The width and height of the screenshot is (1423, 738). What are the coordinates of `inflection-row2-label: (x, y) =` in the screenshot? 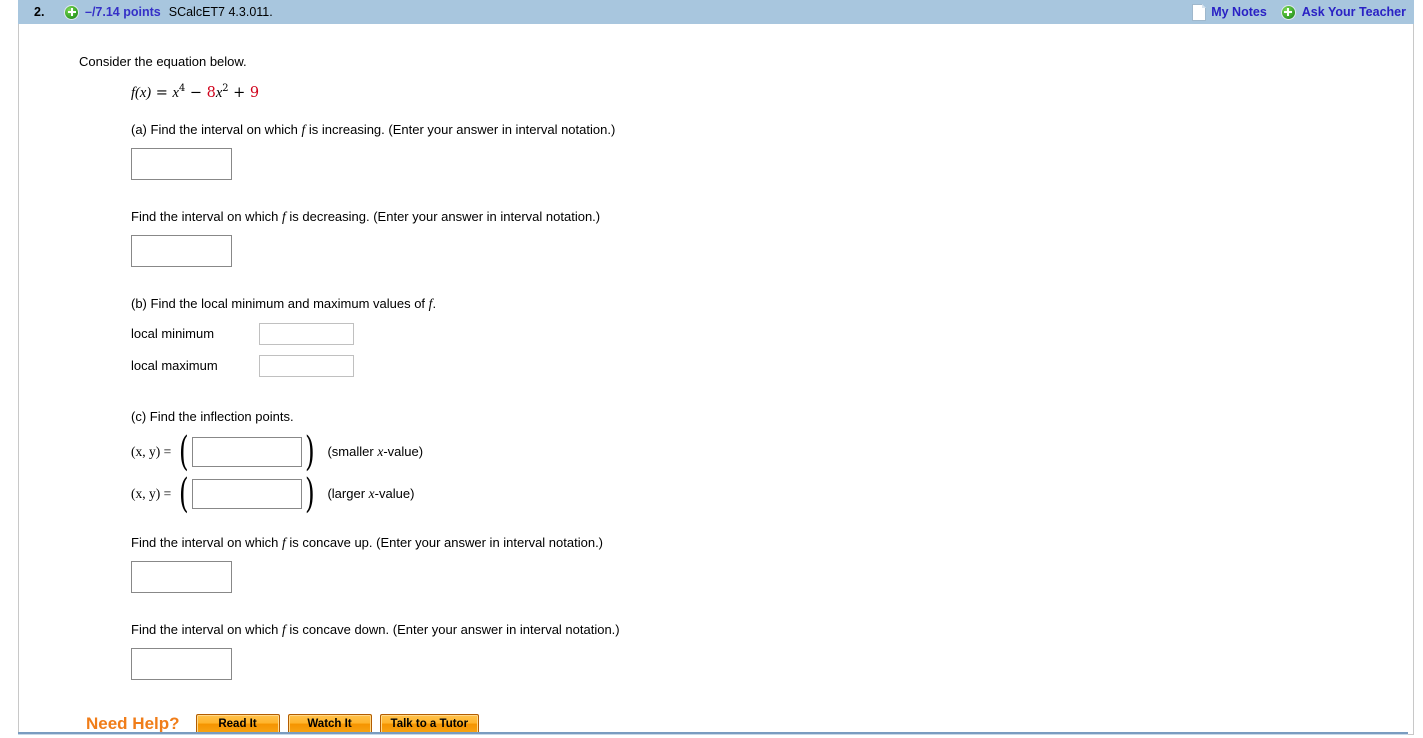 It's located at (151, 494).